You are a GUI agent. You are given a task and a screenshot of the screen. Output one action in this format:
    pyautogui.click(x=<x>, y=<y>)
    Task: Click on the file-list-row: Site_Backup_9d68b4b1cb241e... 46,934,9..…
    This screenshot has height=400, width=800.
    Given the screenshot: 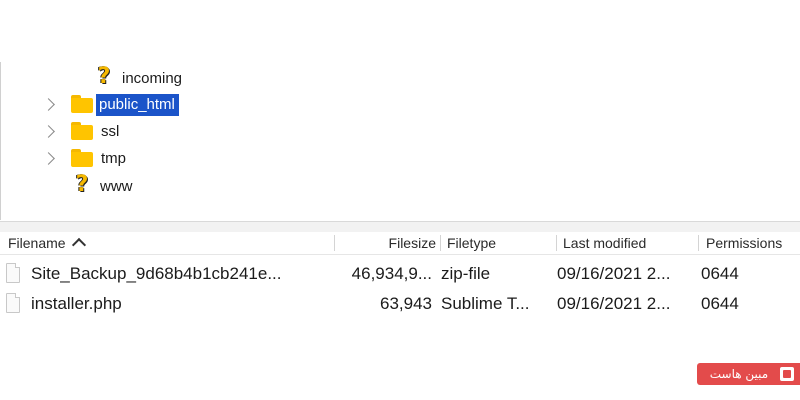 What is the action you would take?
    pyautogui.click(x=400, y=274)
    